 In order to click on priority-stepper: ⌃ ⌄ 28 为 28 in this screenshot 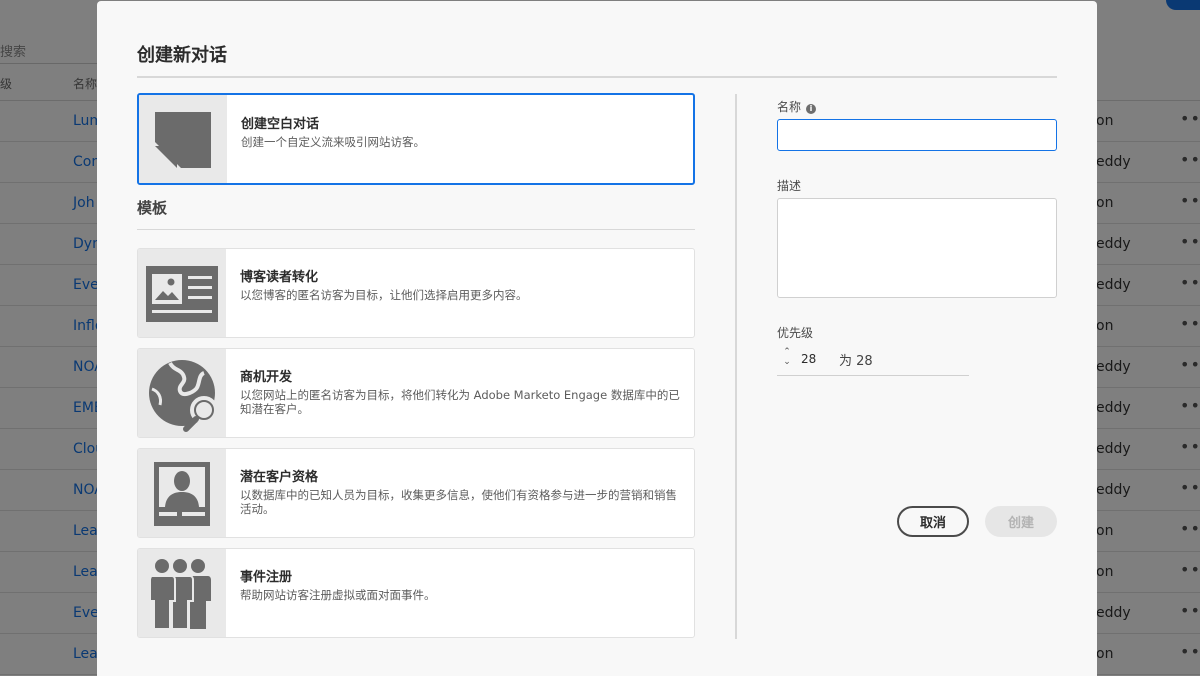, I will do `click(873, 361)`.